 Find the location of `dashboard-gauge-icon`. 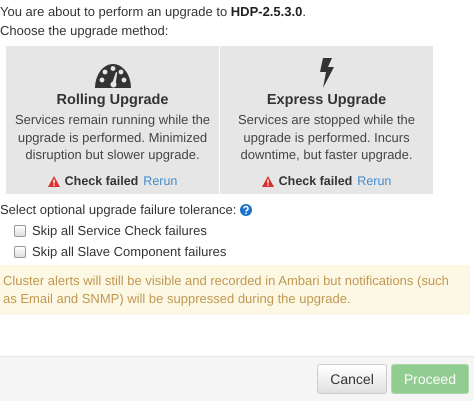

dashboard-gauge-icon is located at coordinates (112, 76).